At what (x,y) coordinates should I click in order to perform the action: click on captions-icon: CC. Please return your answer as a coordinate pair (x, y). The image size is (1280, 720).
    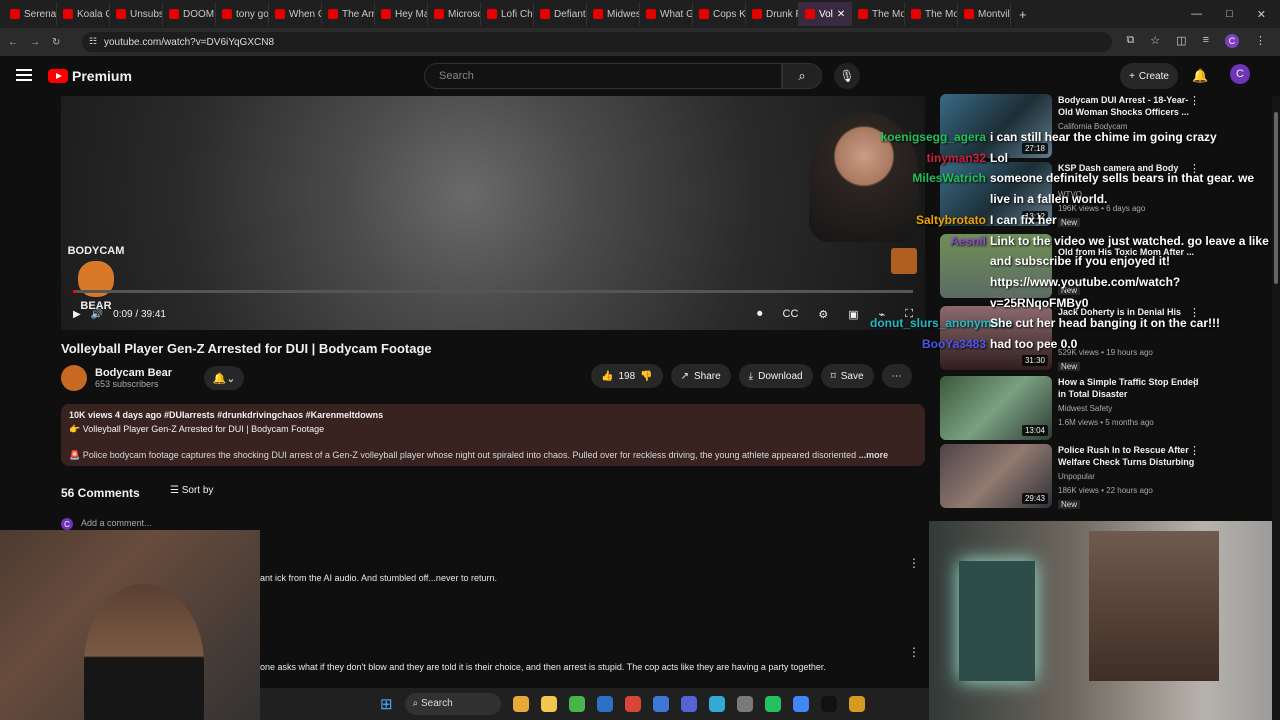
    Looking at the image, I should click on (791, 314).